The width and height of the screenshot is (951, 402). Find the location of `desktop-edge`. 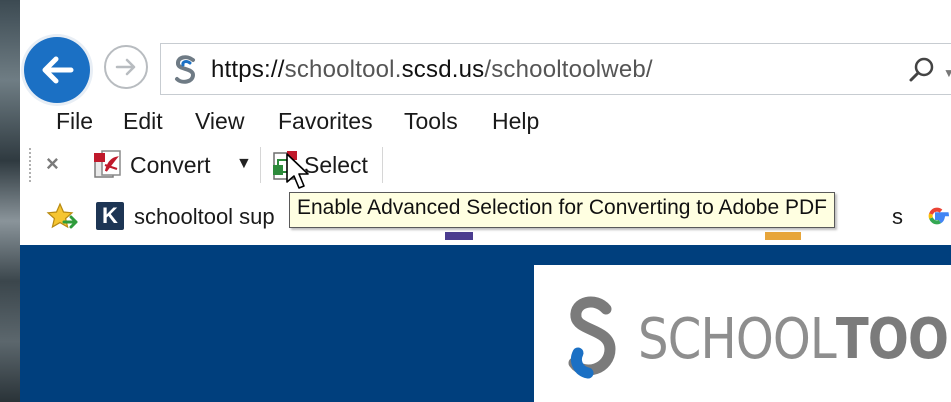

desktop-edge is located at coordinates (10, 201).